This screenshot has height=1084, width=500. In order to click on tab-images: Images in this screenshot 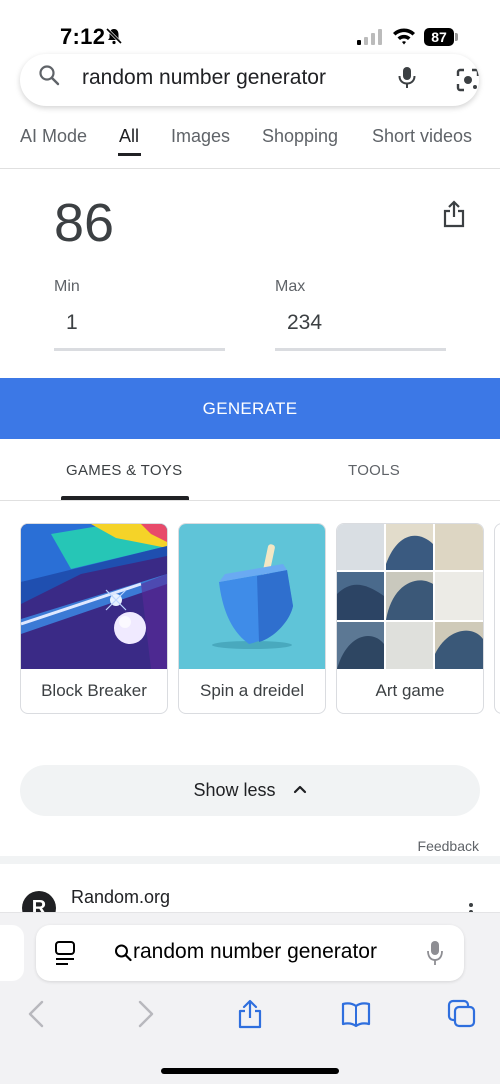, I will do `click(200, 136)`.